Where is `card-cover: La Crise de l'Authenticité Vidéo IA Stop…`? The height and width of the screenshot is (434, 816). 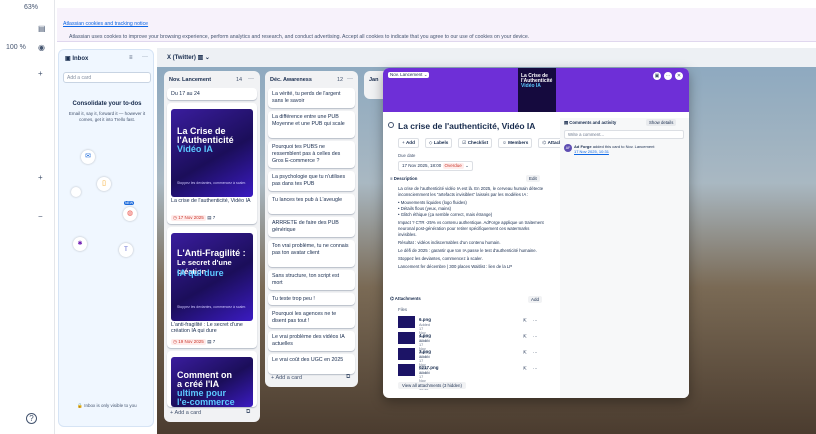
card-cover: La Crise de l'Authenticité Vidéo IA Stop… is located at coordinates (212, 153).